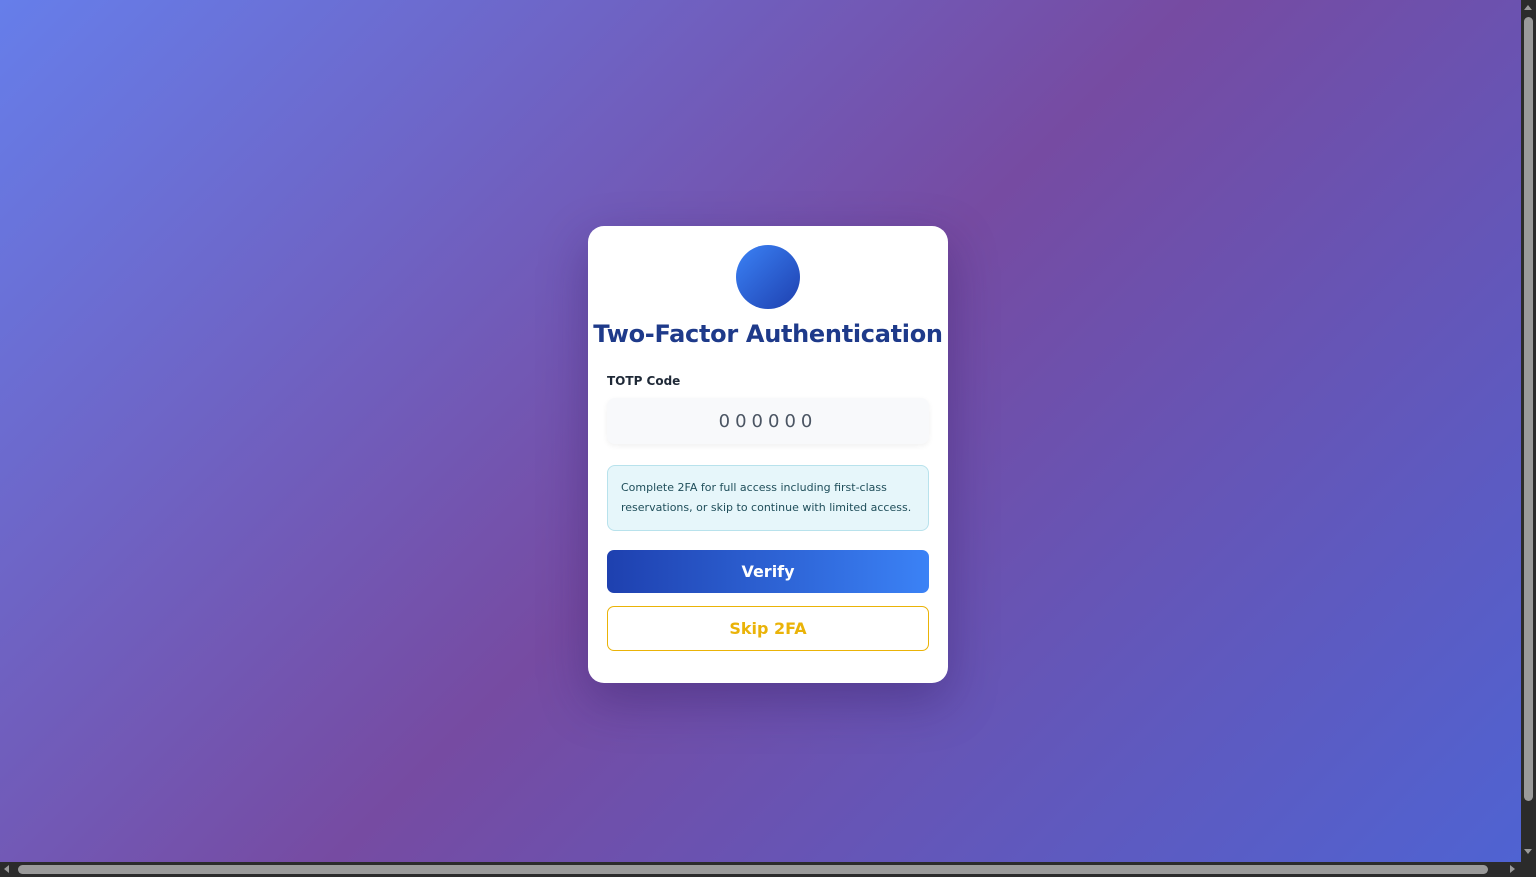 Image resolution: width=1536 pixels, height=877 pixels. I want to click on horizontal-scrollbar, so click(760, 869).